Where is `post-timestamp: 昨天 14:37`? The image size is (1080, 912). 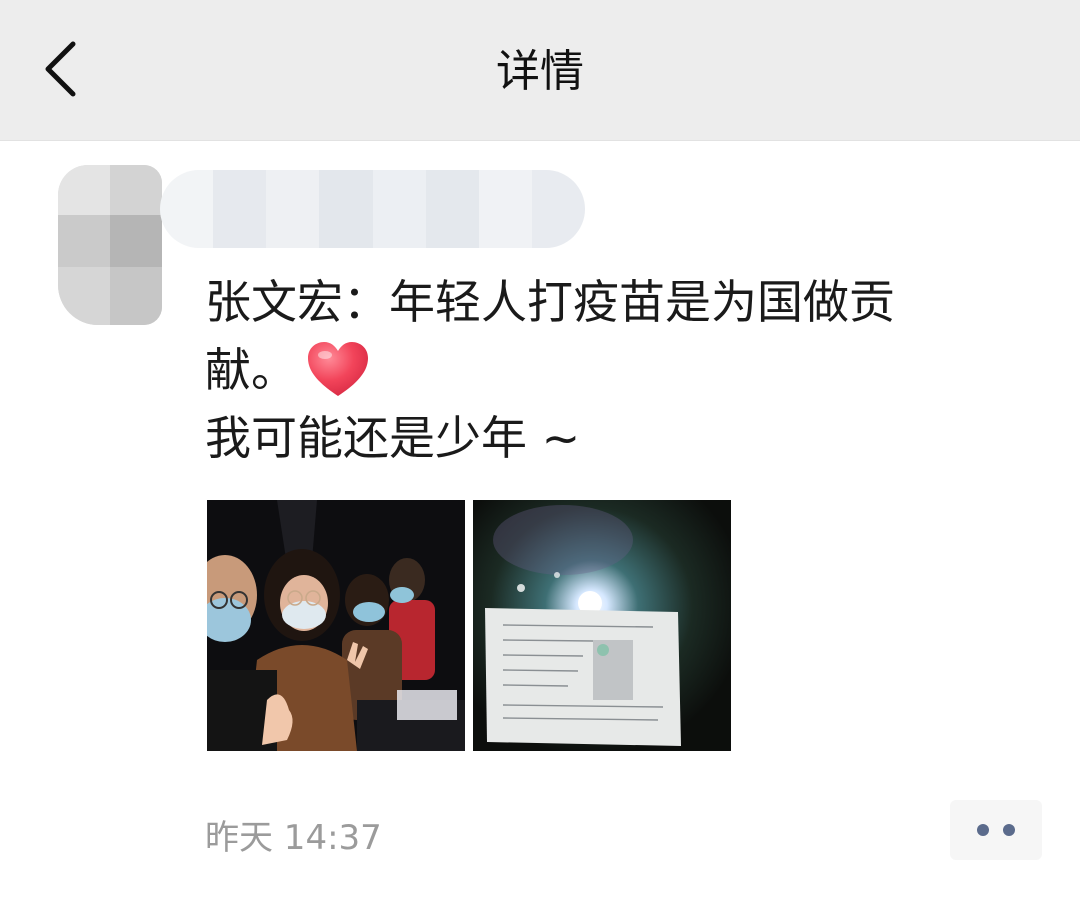
post-timestamp: 昨天 14:37 is located at coordinates (293, 838).